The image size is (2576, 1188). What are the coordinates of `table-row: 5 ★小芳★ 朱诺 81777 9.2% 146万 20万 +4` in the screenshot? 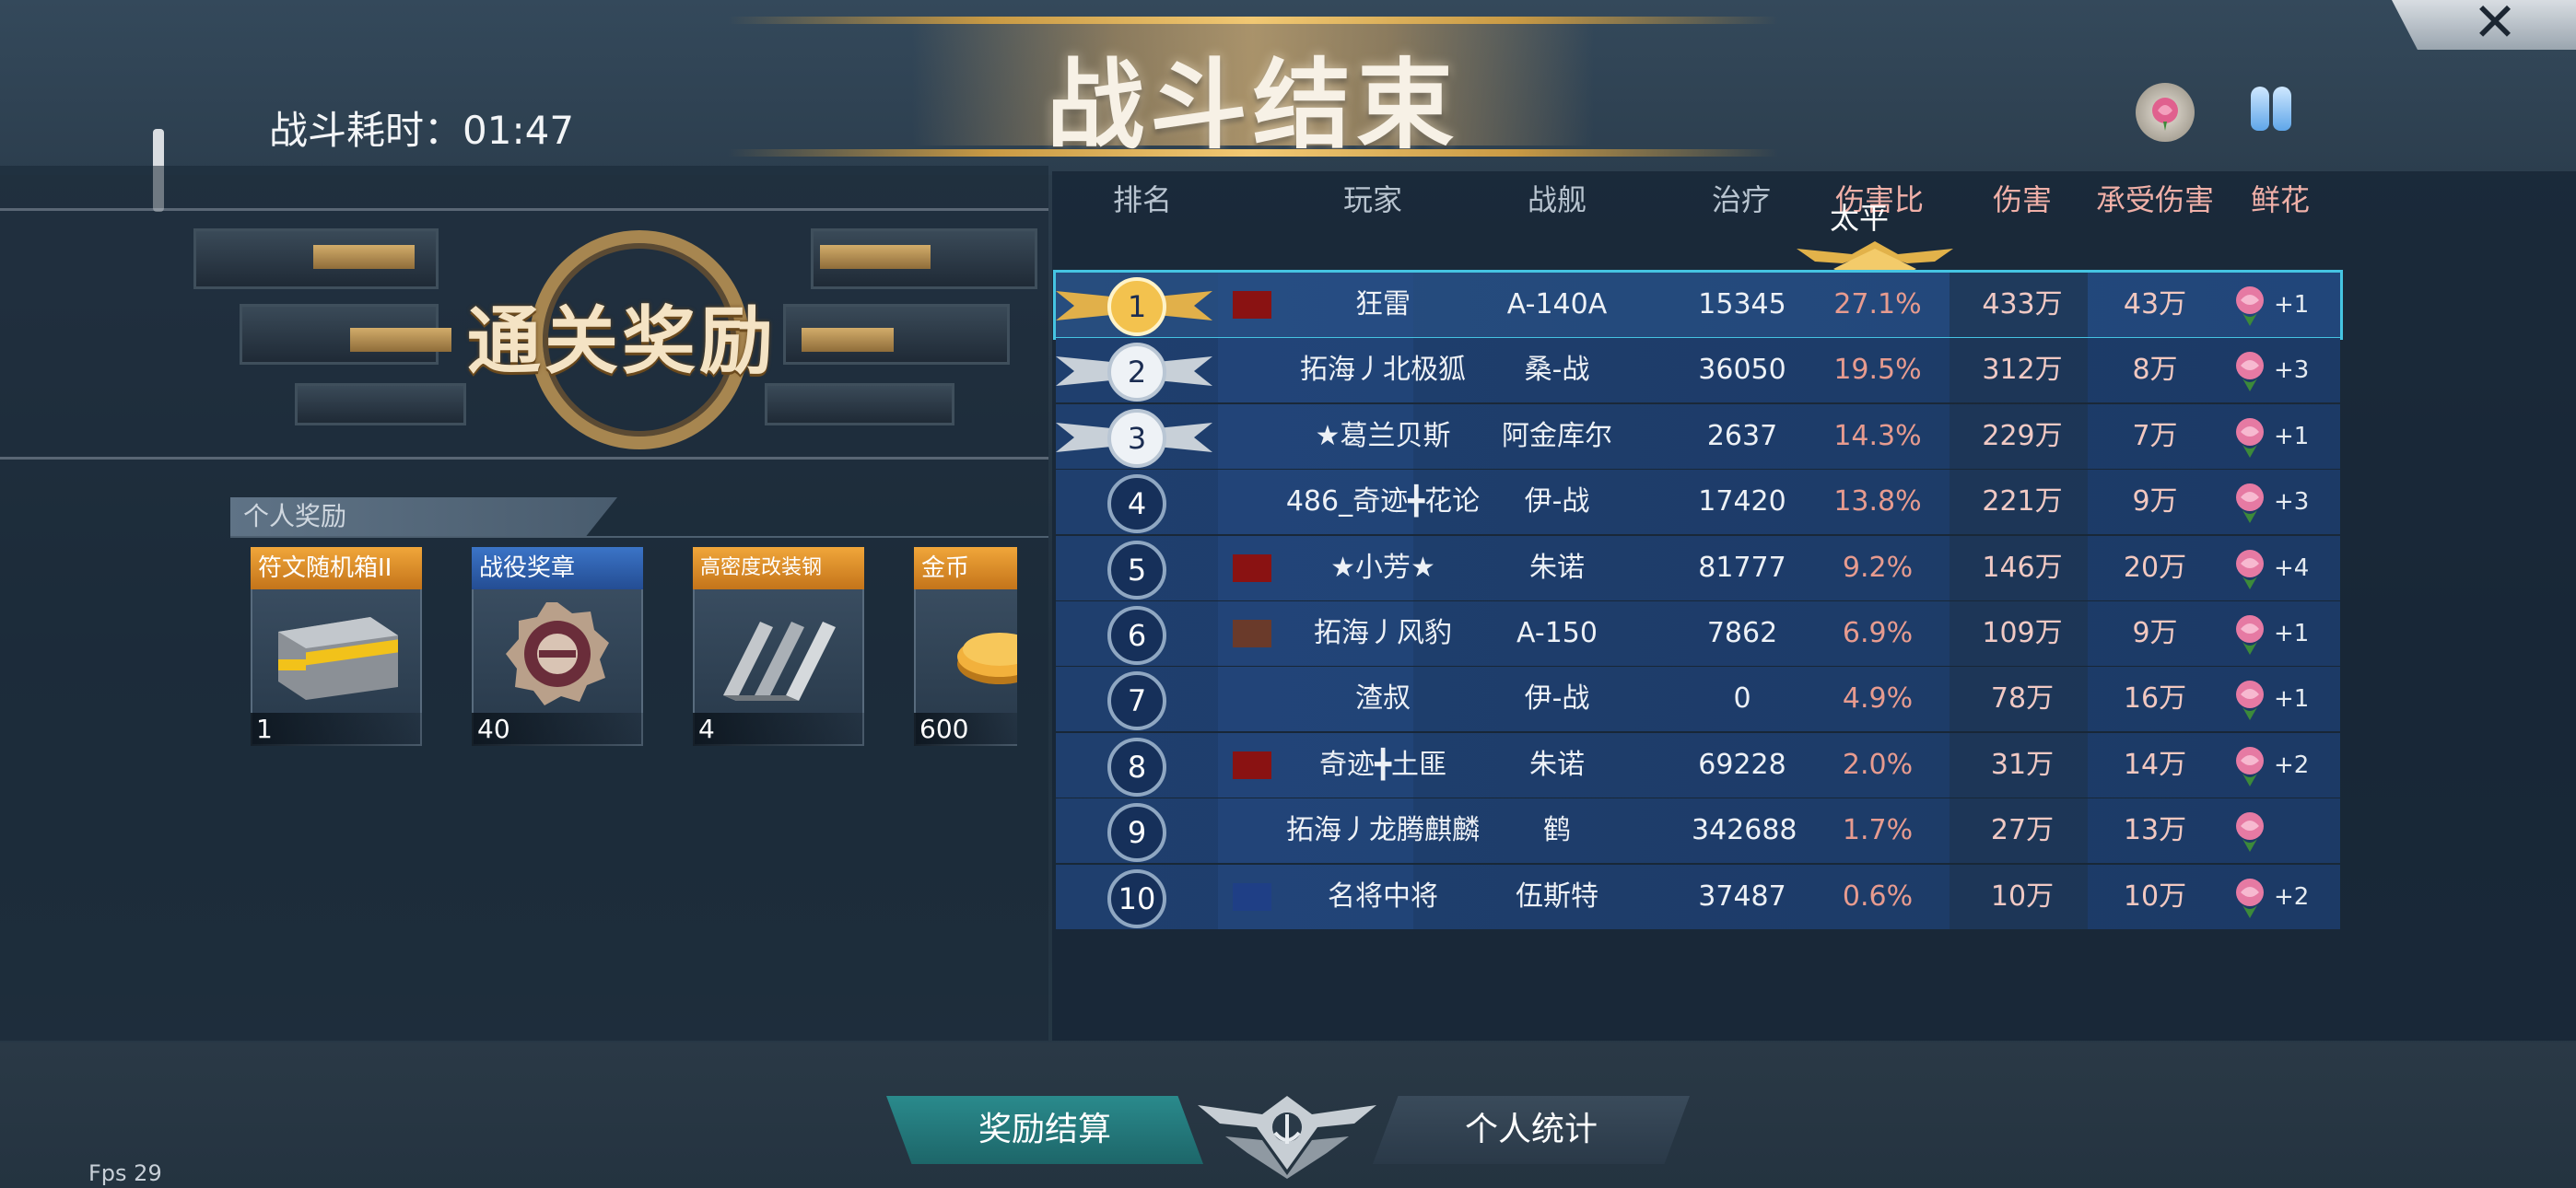 It's located at (1698, 567).